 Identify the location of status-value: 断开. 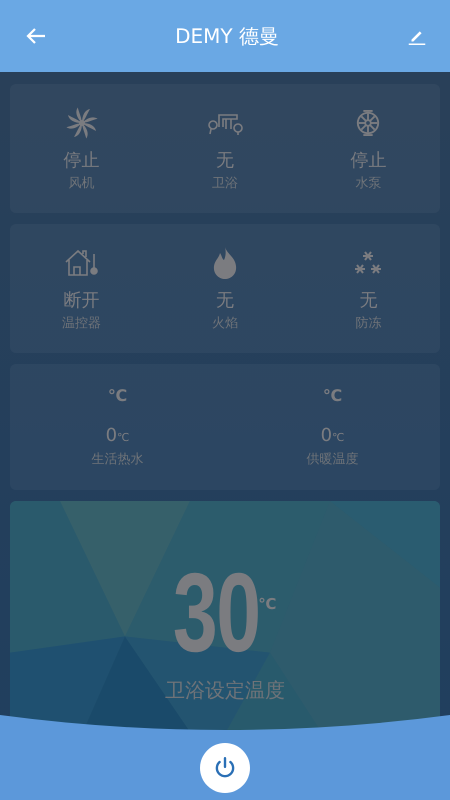
(82, 300).